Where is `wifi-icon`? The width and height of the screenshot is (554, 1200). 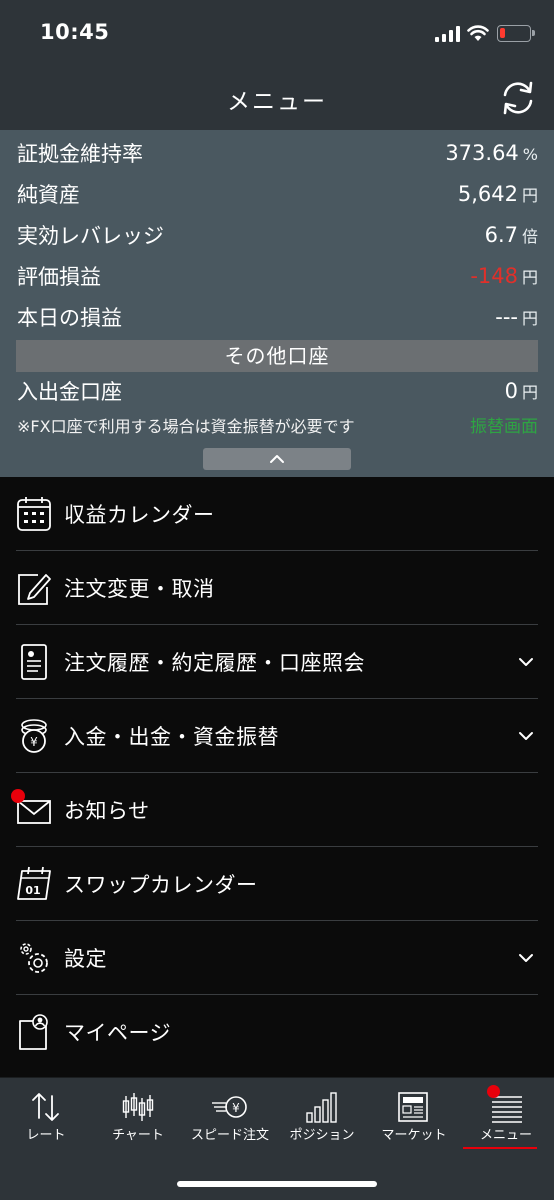
wifi-icon is located at coordinates (478, 33).